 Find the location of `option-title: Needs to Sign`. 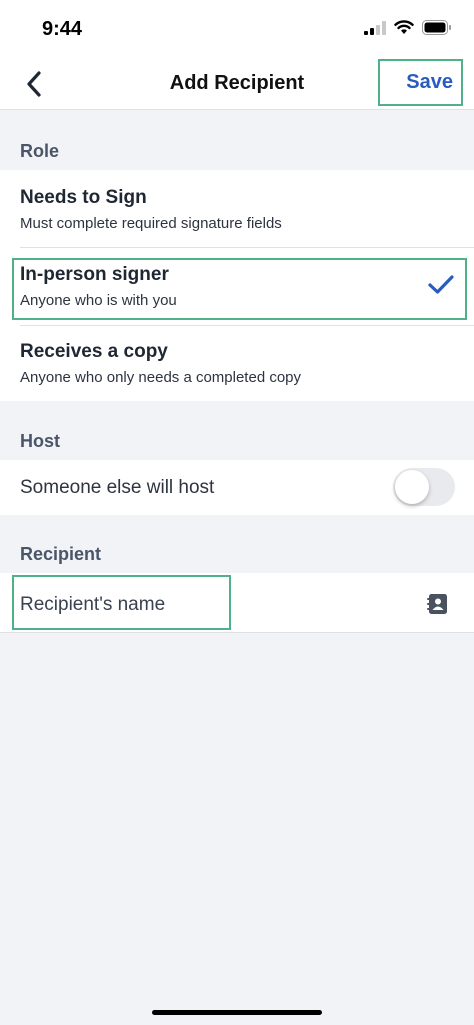

option-title: Needs to Sign is located at coordinates (83, 197).